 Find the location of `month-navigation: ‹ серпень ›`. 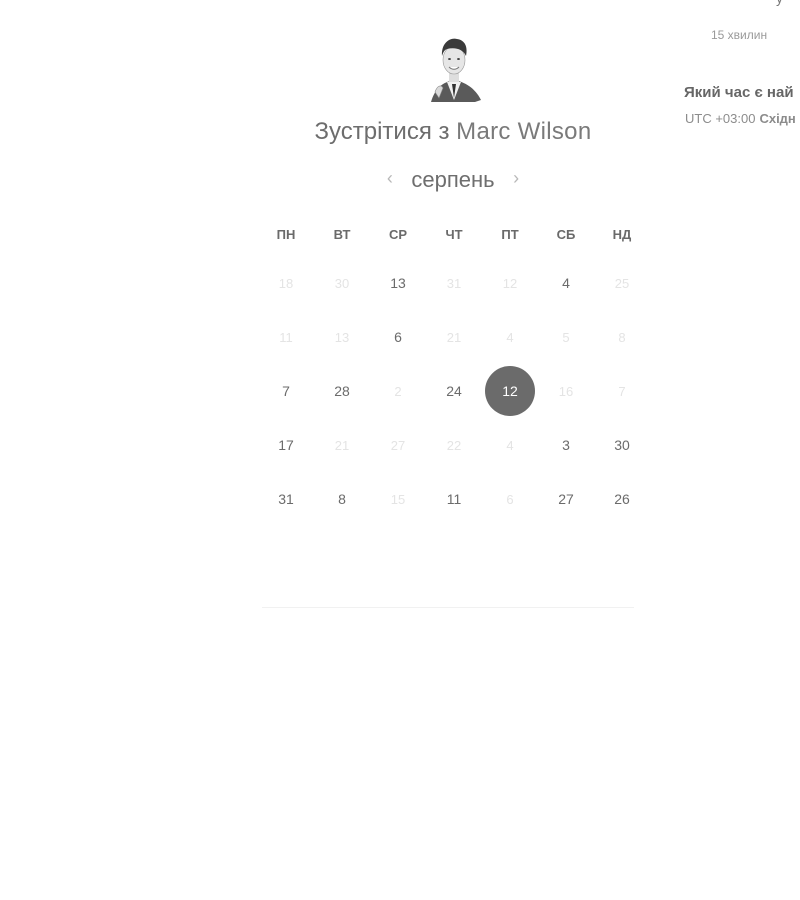

month-navigation: ‹ серпень › is located at coordinates (453, 180).